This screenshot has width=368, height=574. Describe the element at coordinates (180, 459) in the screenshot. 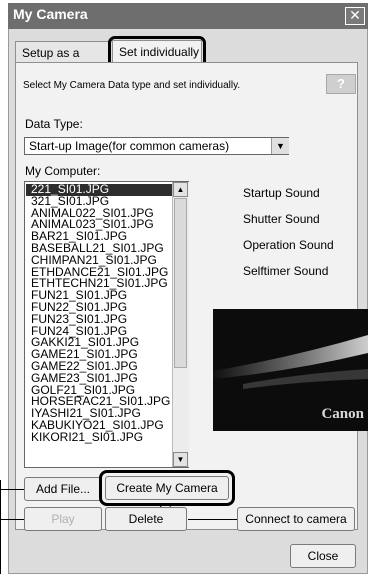

I see `scroll-down-icon: ▼` at that location.